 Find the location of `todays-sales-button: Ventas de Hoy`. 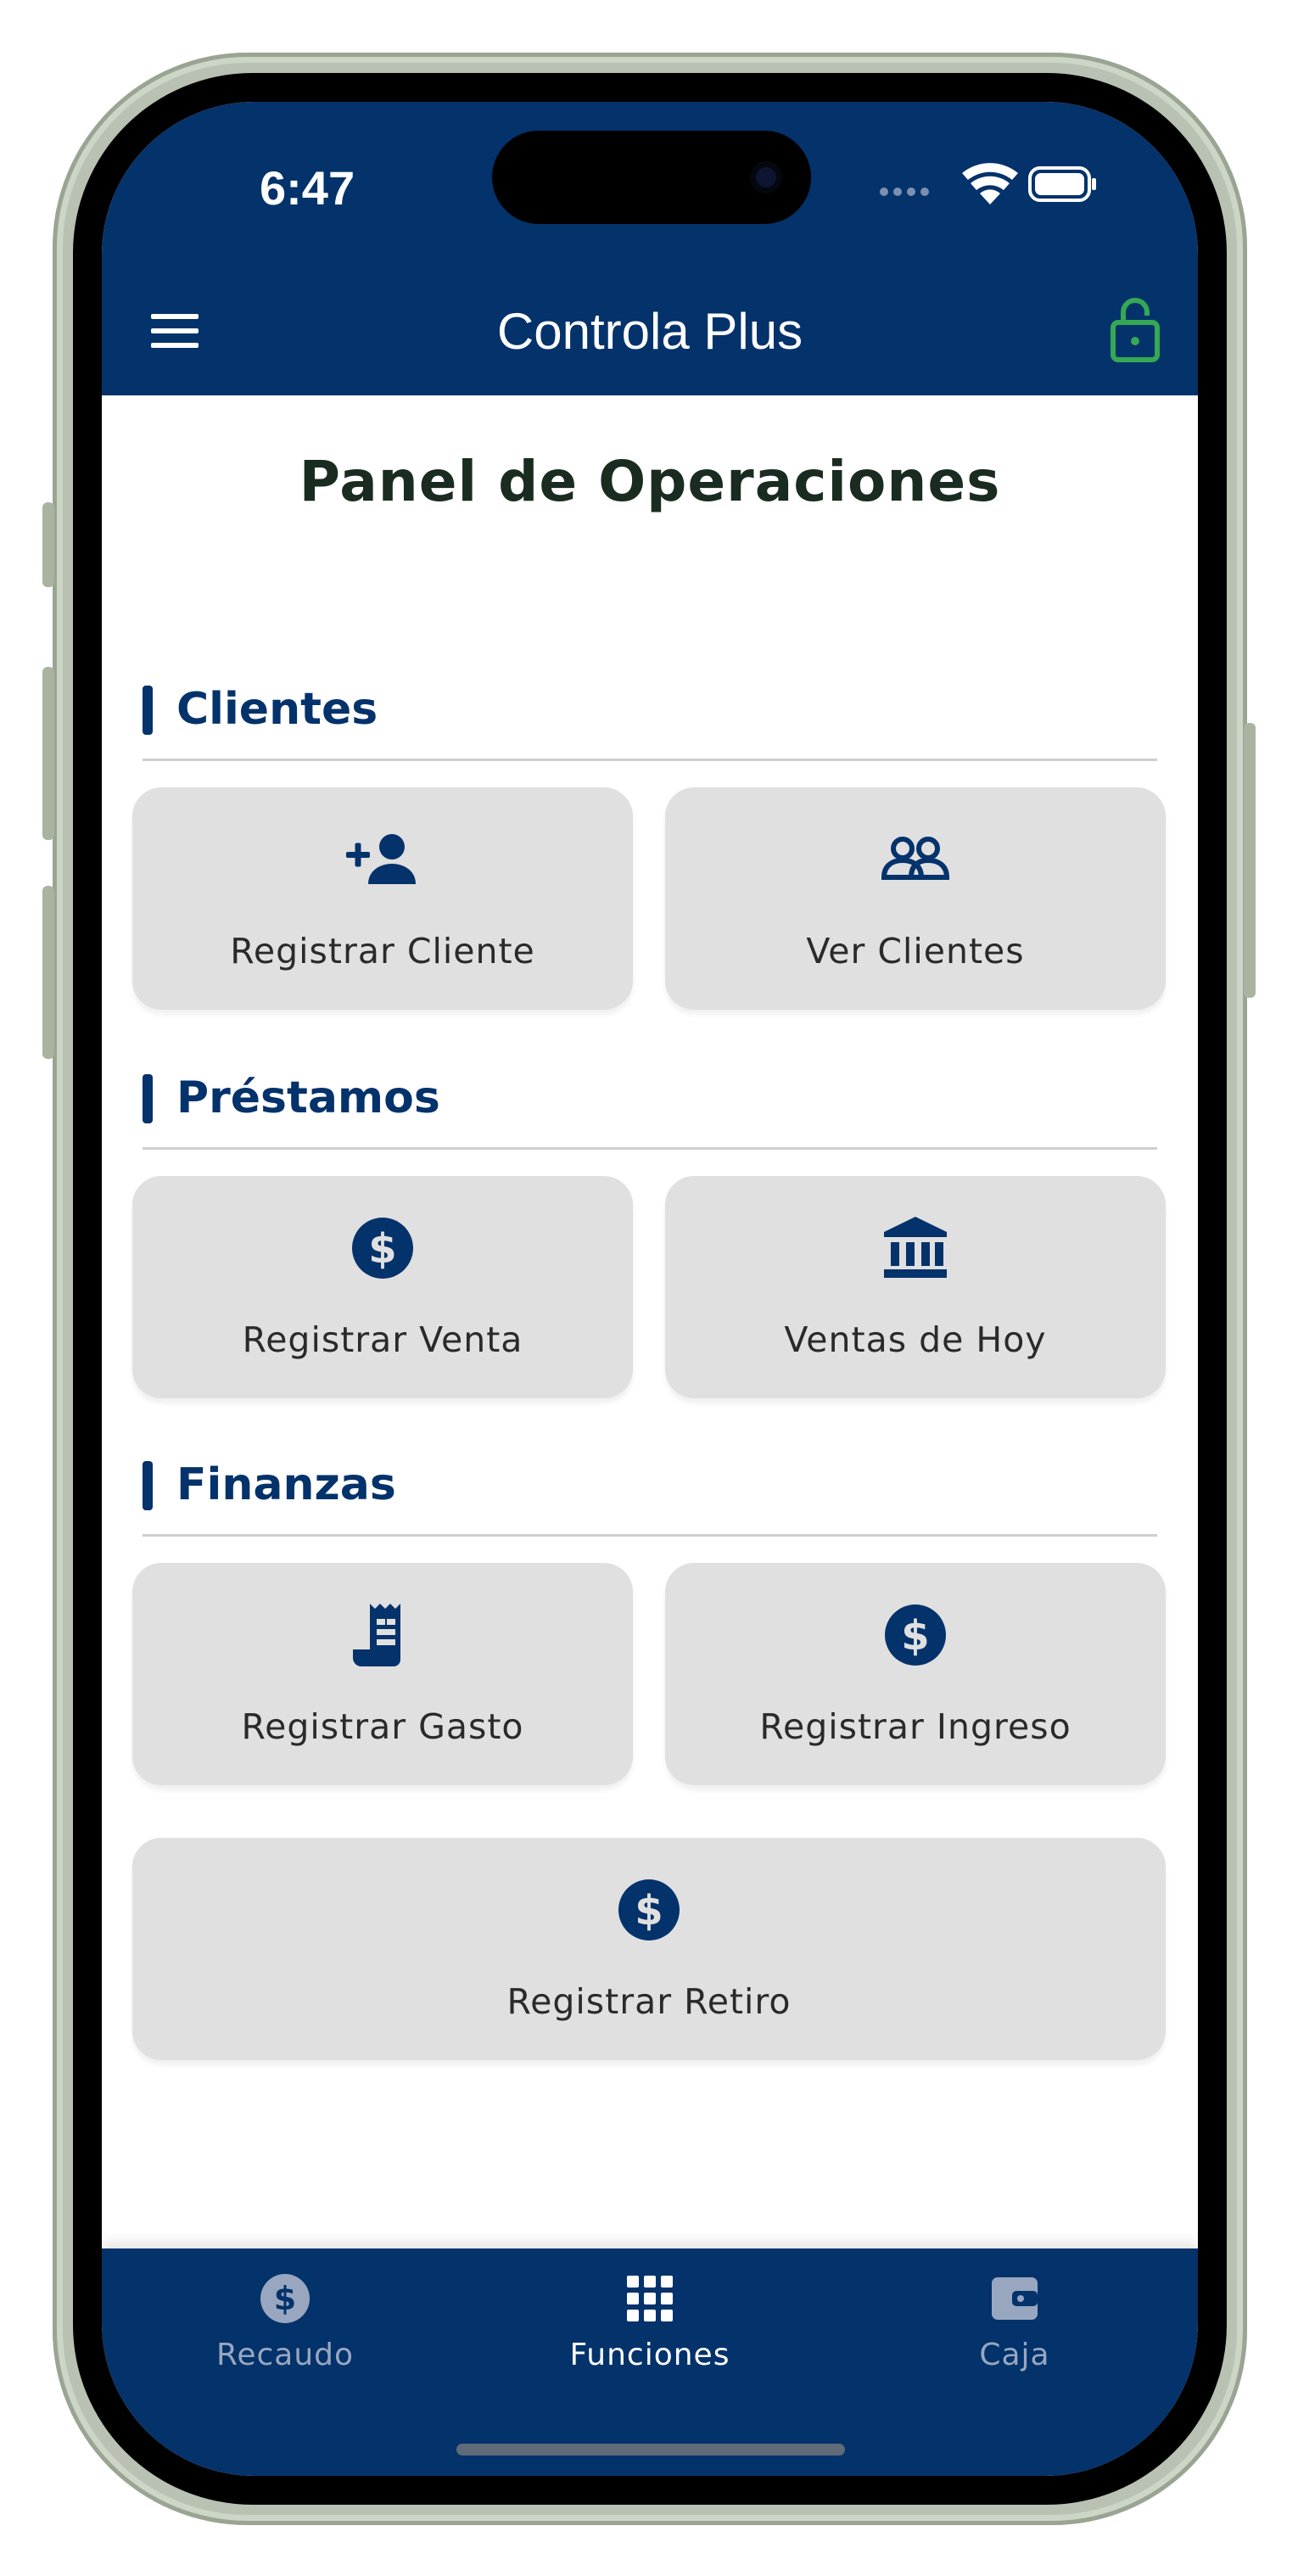

todays-sales-button: Ventas de Hoy is located at coordinates (915, 1287).